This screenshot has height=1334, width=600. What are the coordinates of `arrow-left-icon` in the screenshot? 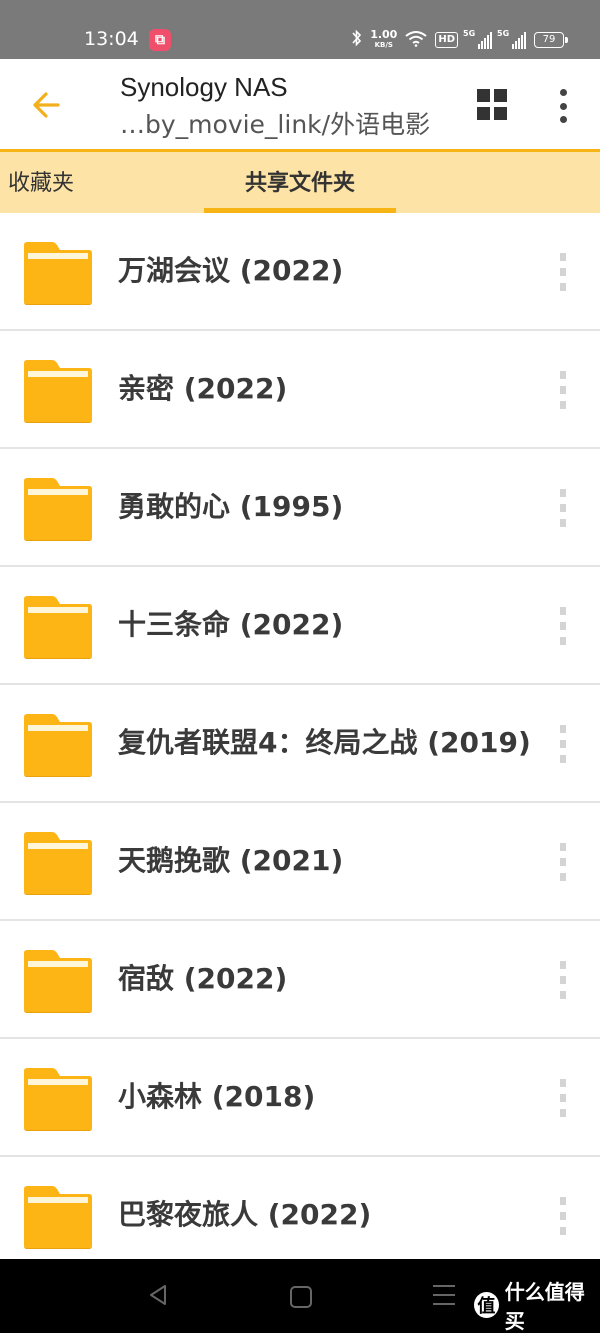 It's located at (46, 105).